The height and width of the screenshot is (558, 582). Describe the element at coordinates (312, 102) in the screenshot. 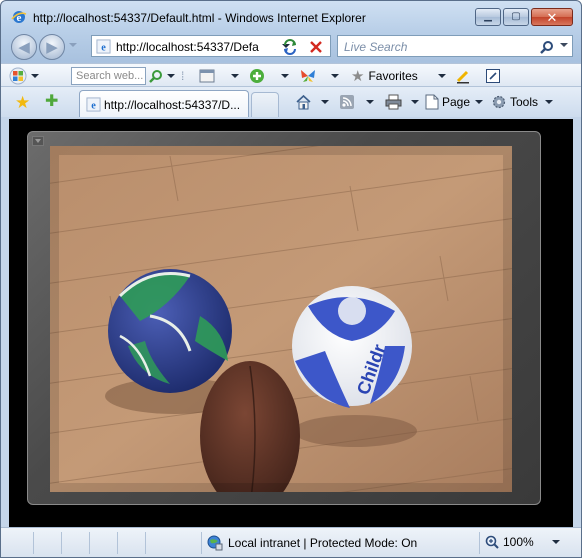

I see `home-button` at that location.